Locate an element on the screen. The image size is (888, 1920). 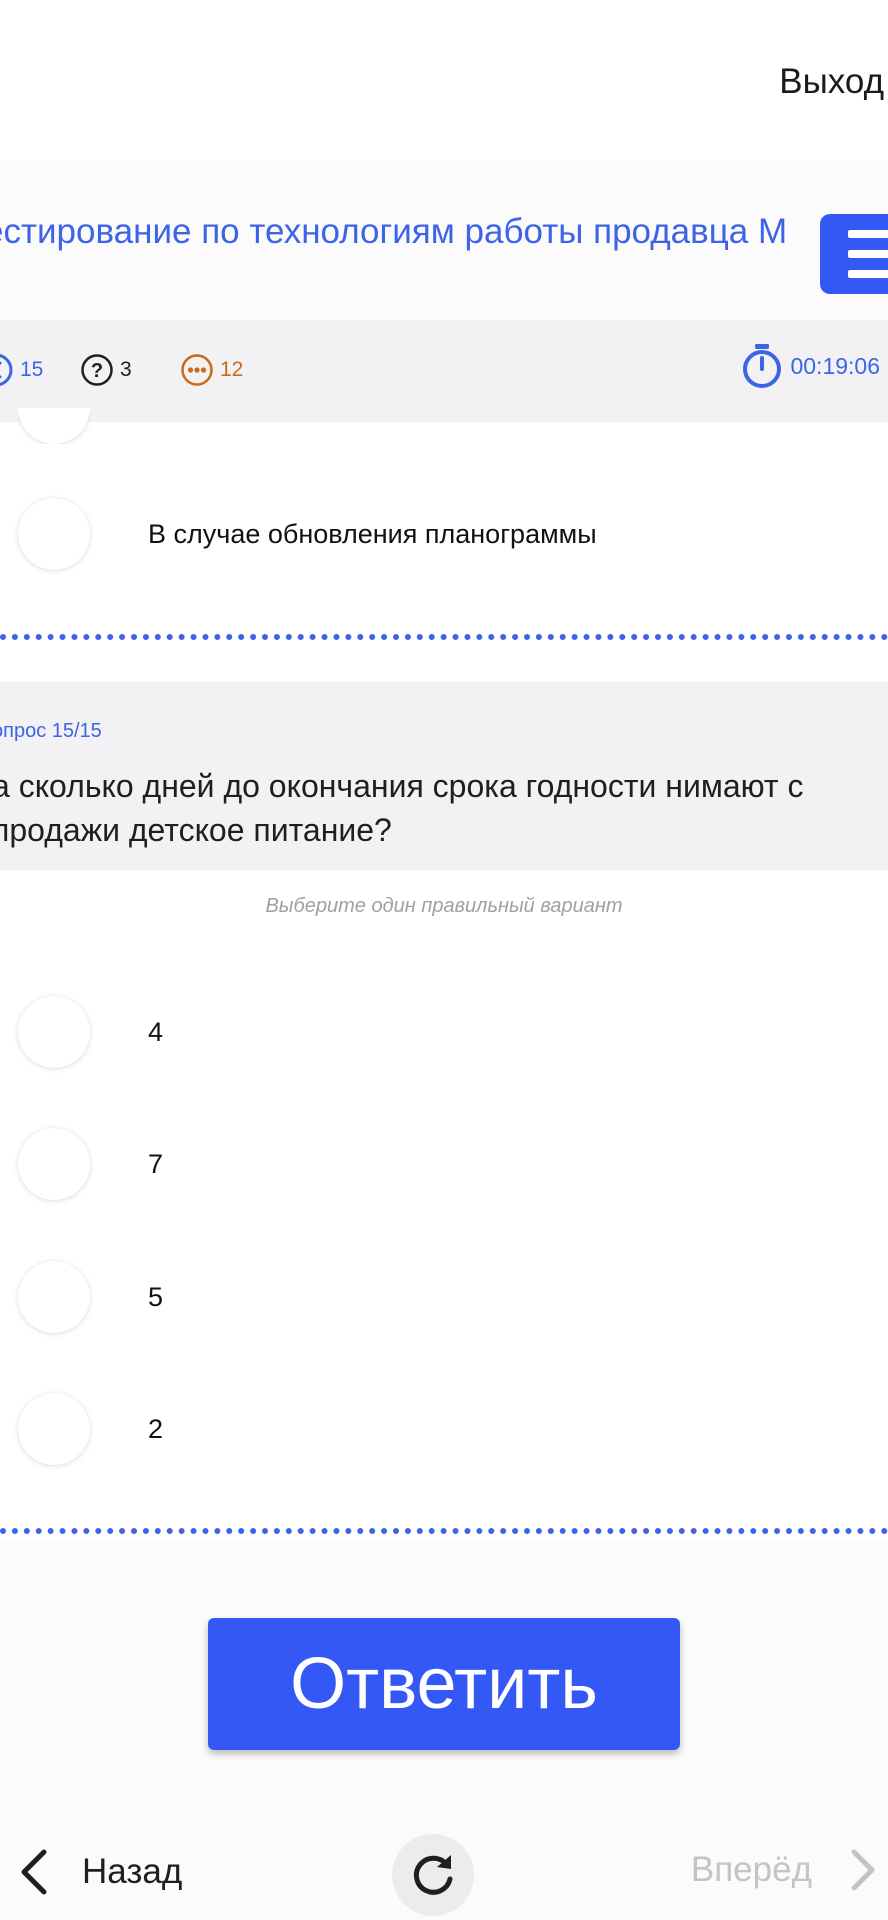
remaining-stat: 12 is located at coordinates (211, 370).